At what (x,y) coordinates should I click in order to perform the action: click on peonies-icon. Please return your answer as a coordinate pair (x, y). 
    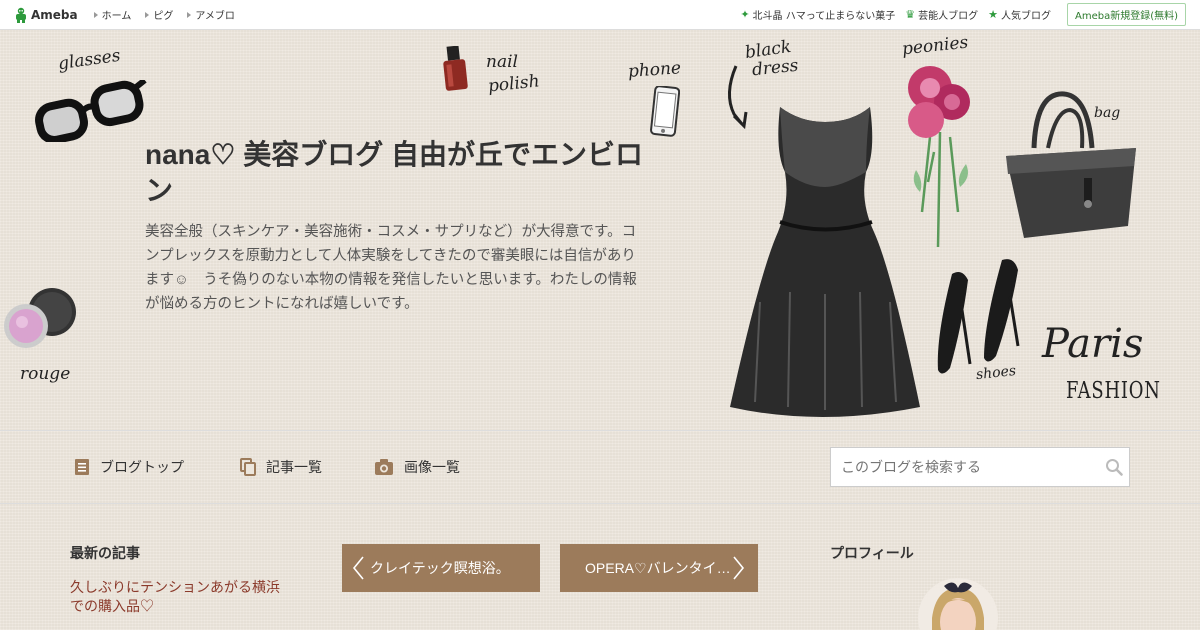
    Looking at the image, I should click on (939, 157).